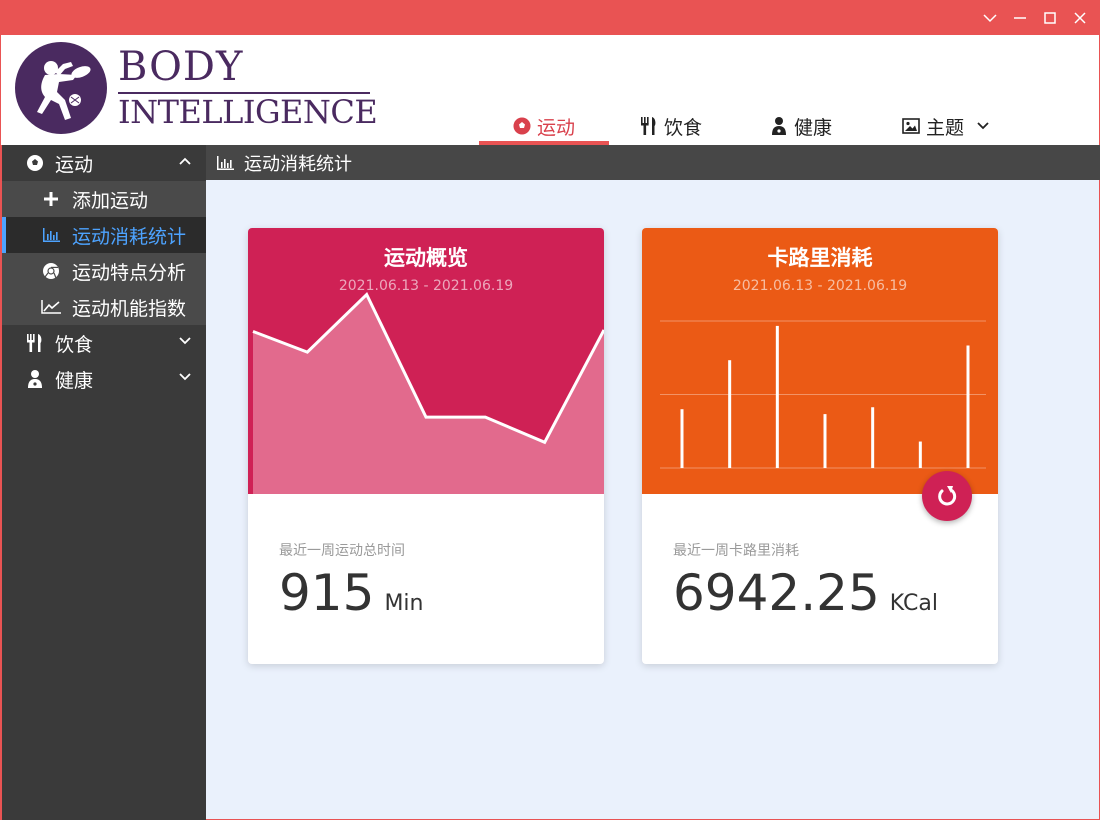 Image resolution: width=1100 pixels, height=820 pixels. I want to click on sidebar-item-add-exercise: 添加运动, so click(104, 199).